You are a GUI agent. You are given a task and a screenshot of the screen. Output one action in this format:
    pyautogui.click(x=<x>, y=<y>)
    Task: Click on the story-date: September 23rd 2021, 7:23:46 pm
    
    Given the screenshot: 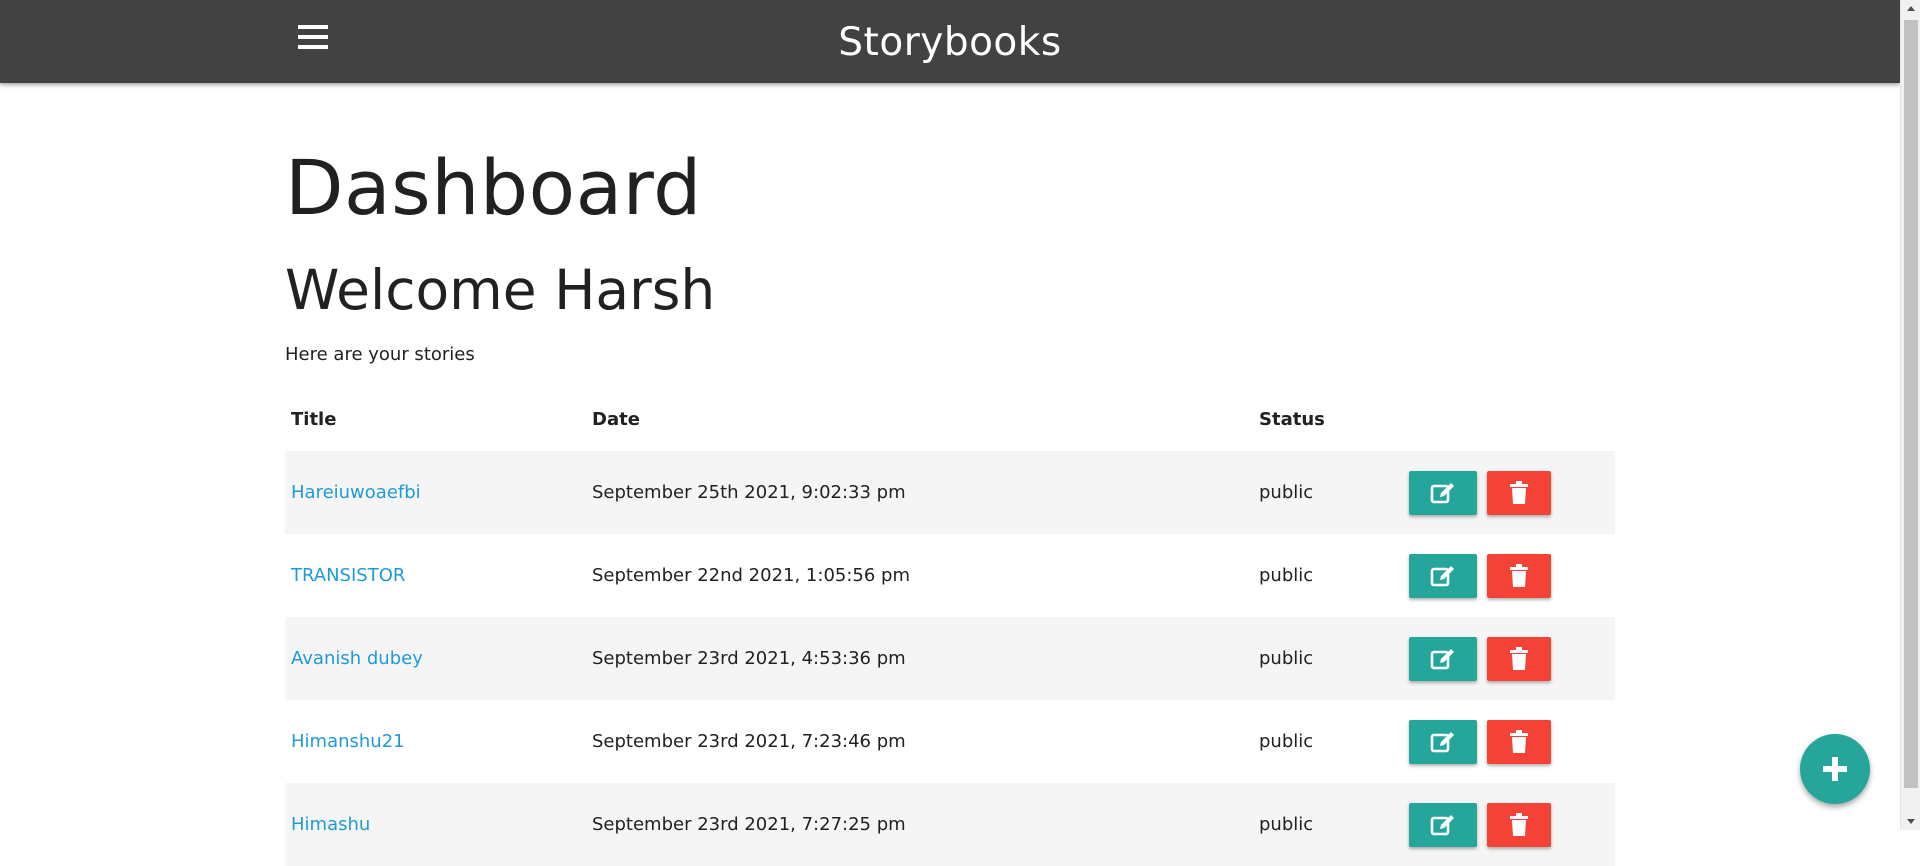 What is the action you would take?
    pyautogui.click(x=749, y=741)
    